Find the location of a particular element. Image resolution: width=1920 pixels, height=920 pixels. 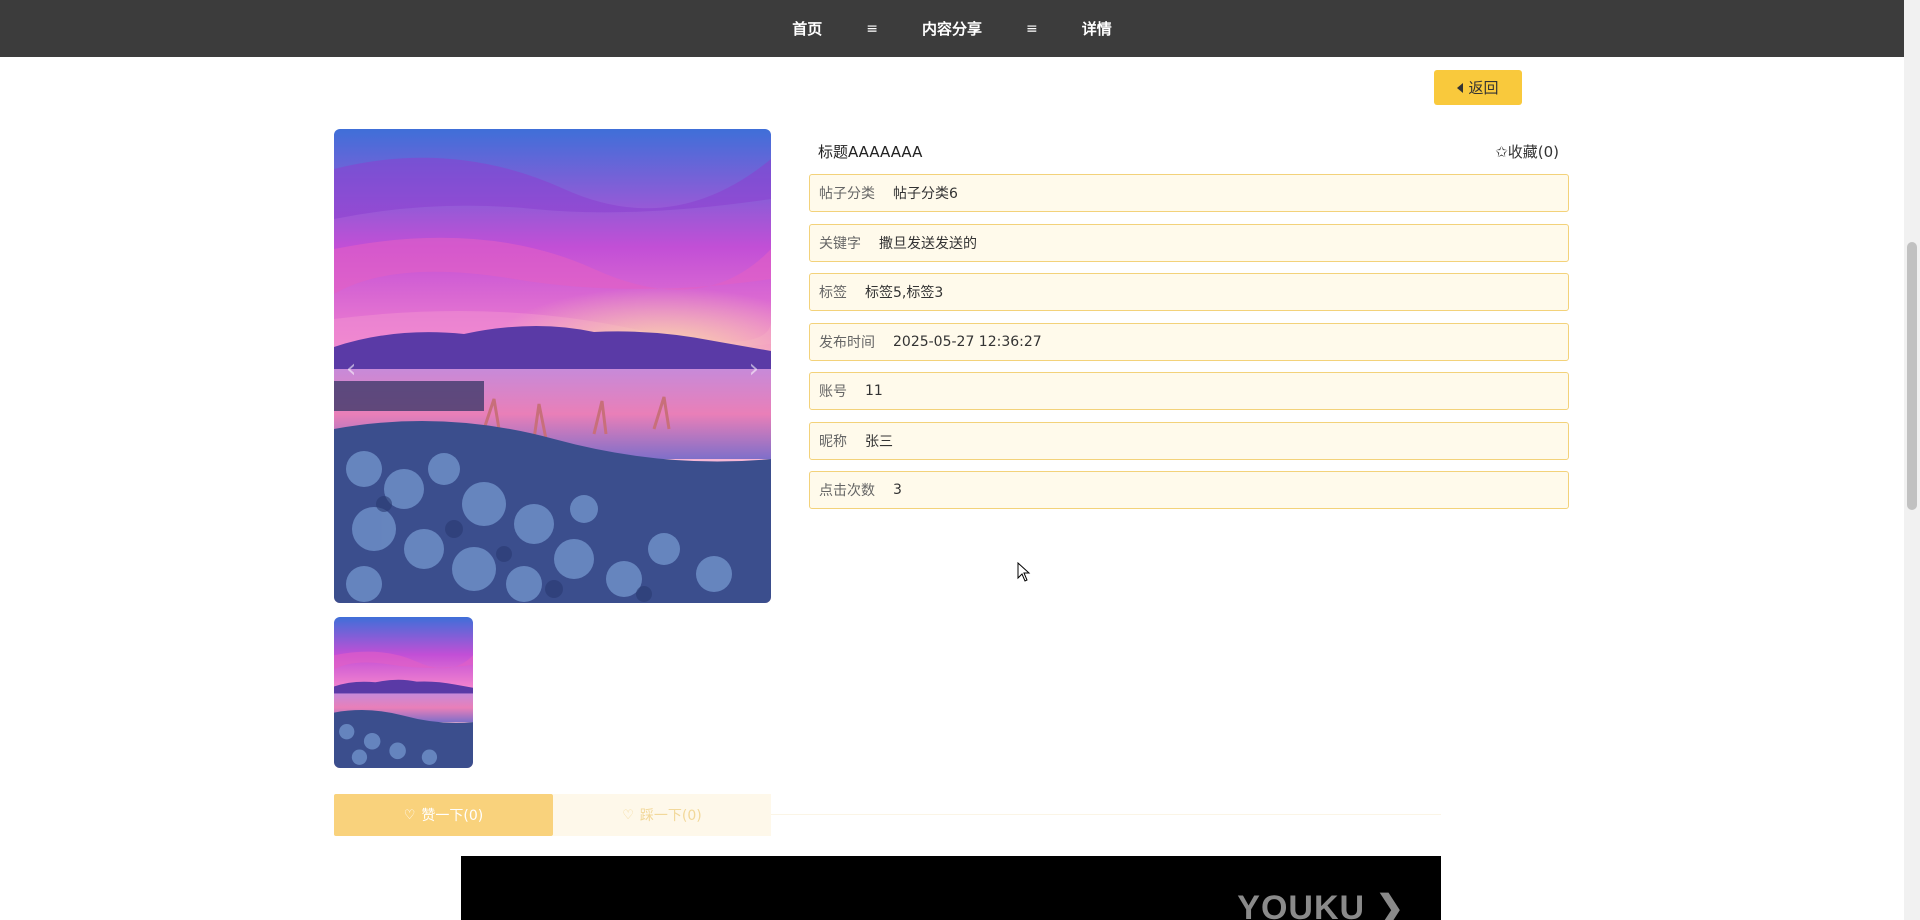

breadcrumb-content-share: 内容分享 is located at coordinates (952, 28).